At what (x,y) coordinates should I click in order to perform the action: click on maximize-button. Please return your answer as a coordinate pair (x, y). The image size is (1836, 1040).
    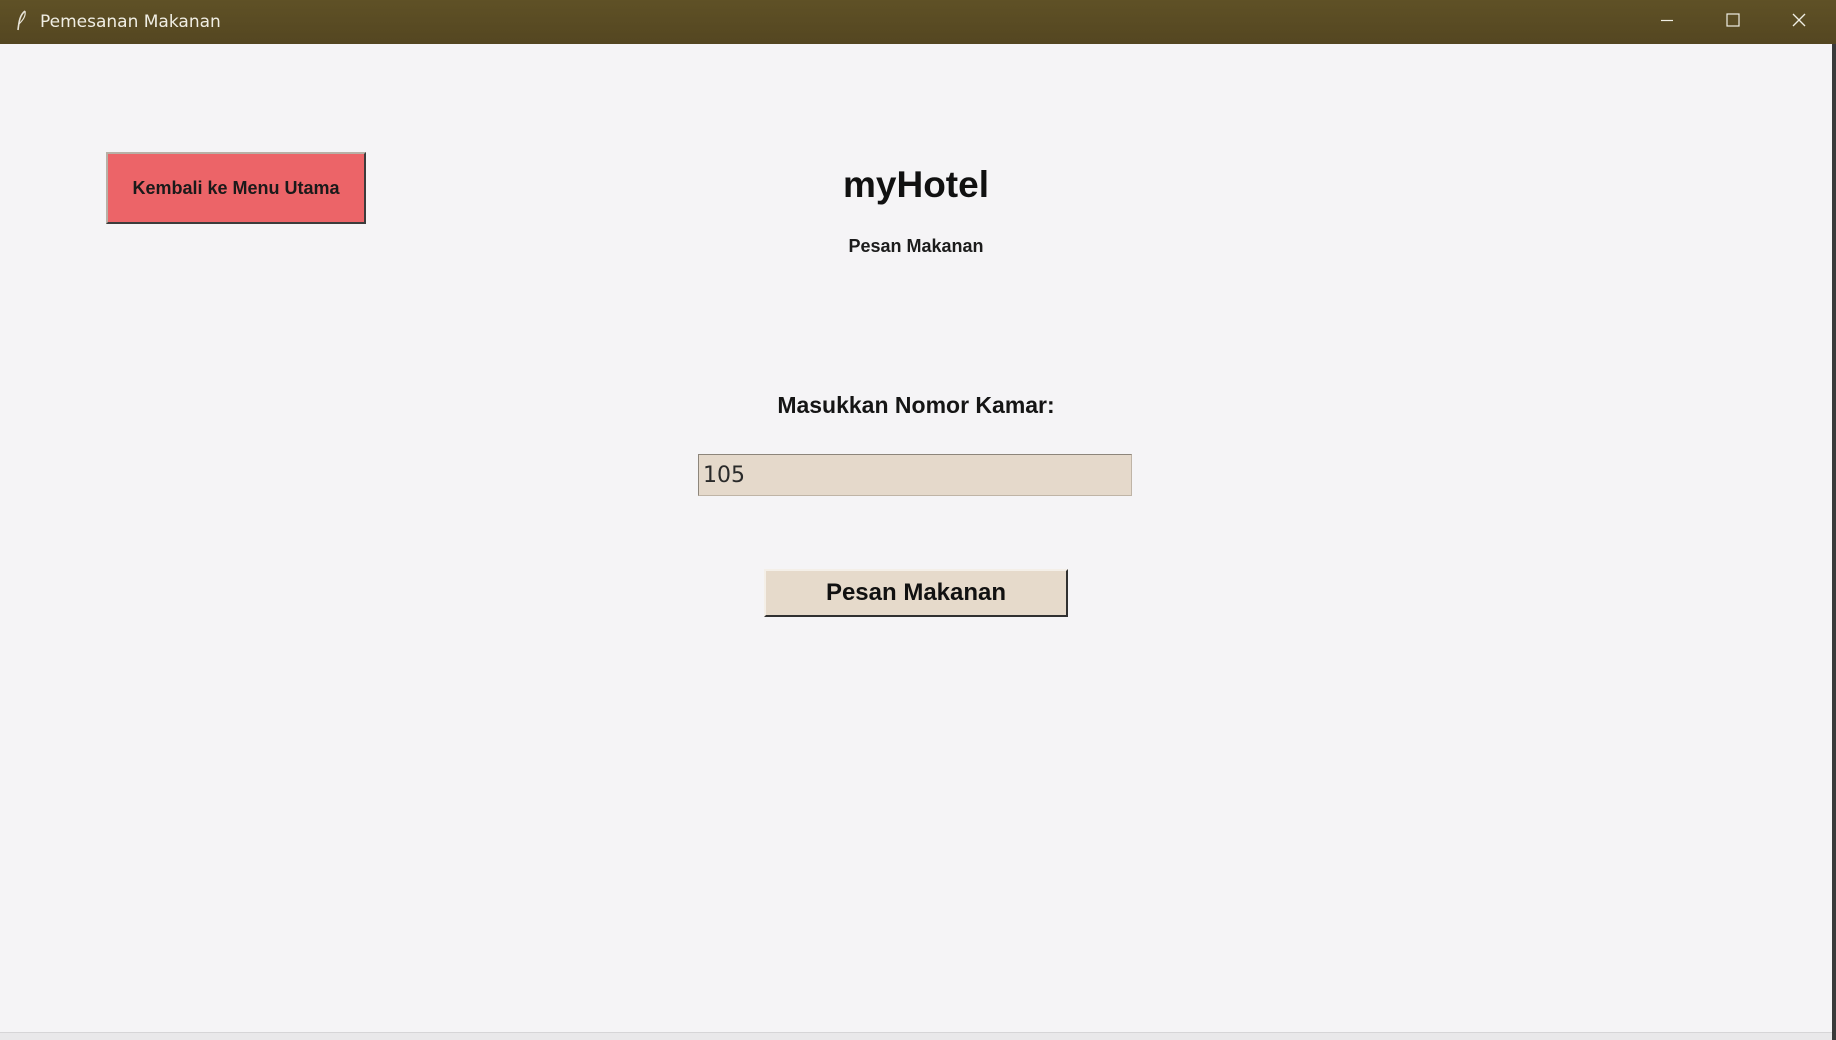
    Looking at the image, I should click on (1733, 22).